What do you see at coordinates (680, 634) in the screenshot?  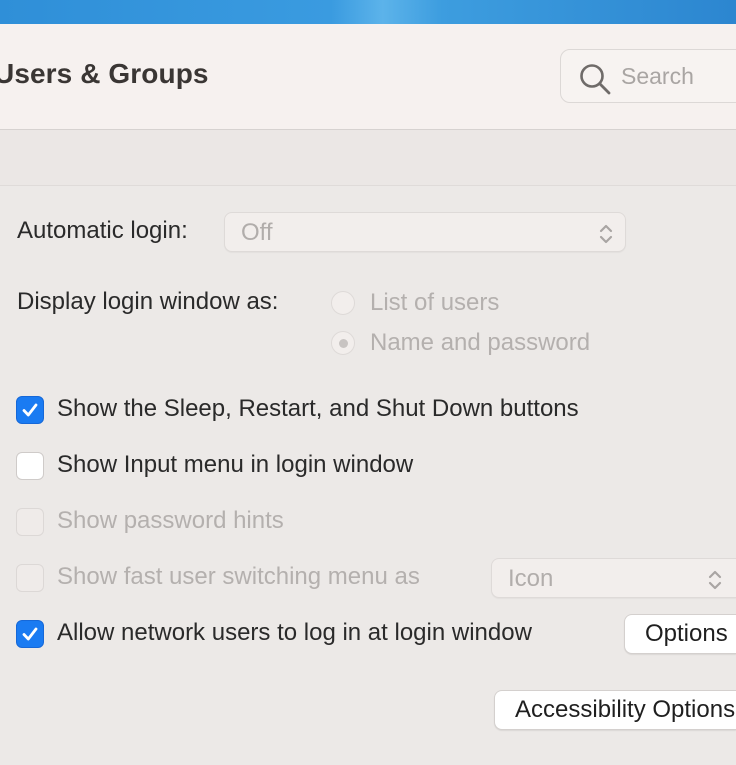 I see `options-button: Options` at bounding box center [680, 634].